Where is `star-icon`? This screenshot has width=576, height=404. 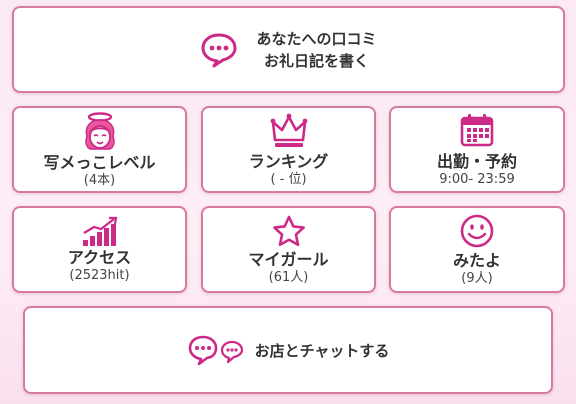
star-icon is located at coordinates (288, 231).